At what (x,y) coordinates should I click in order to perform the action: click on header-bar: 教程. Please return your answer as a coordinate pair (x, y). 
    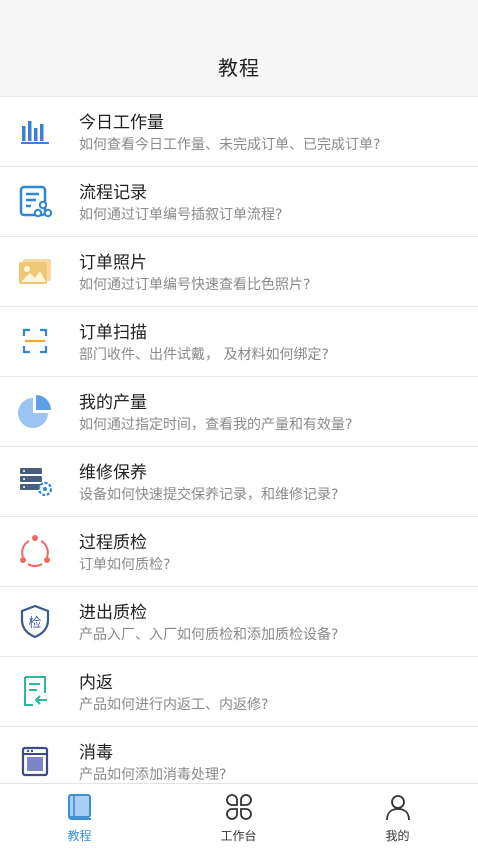
    Looking at the image, I should click on (239, 48).